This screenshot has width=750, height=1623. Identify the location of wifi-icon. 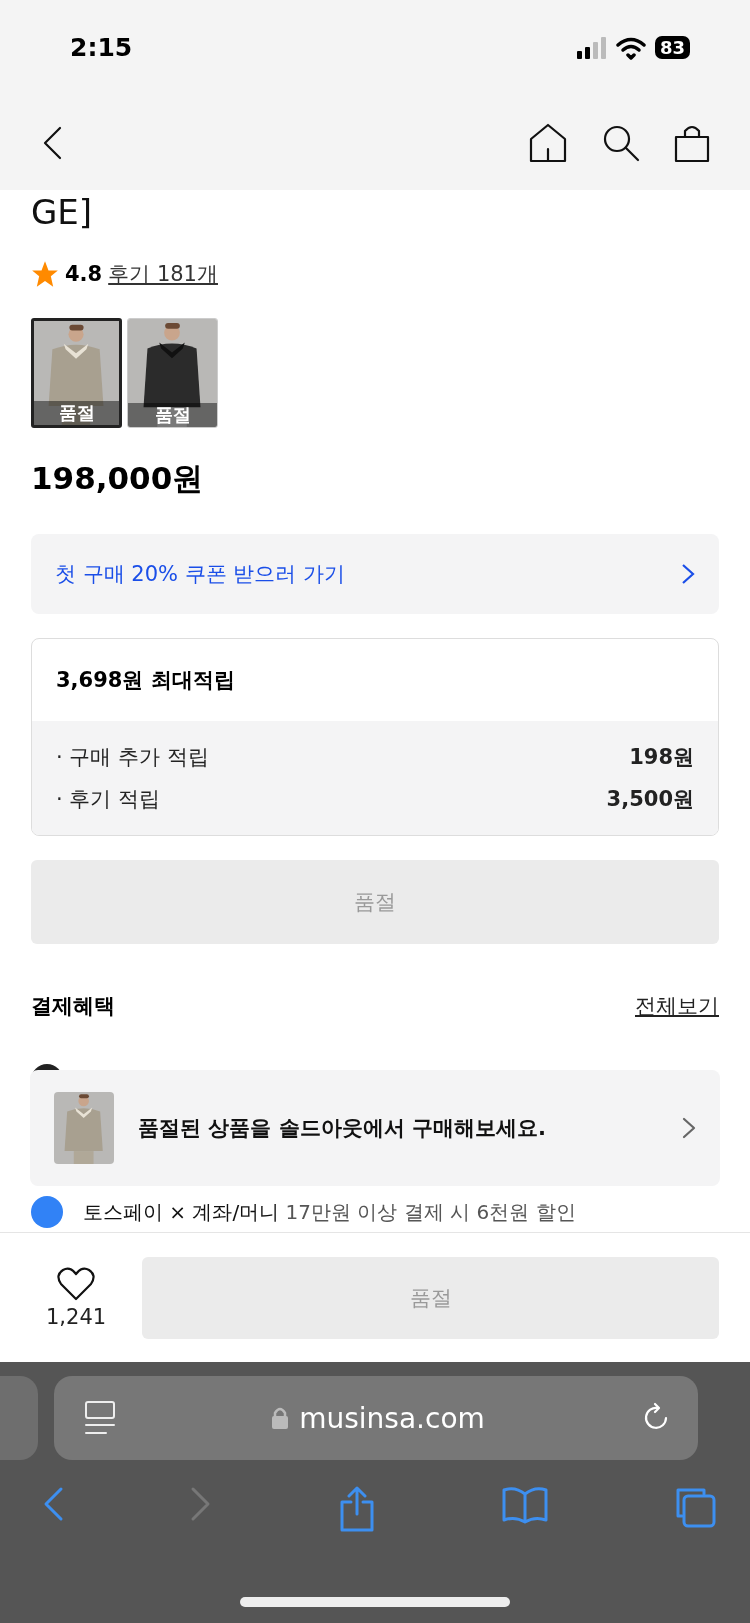
(630, 47).